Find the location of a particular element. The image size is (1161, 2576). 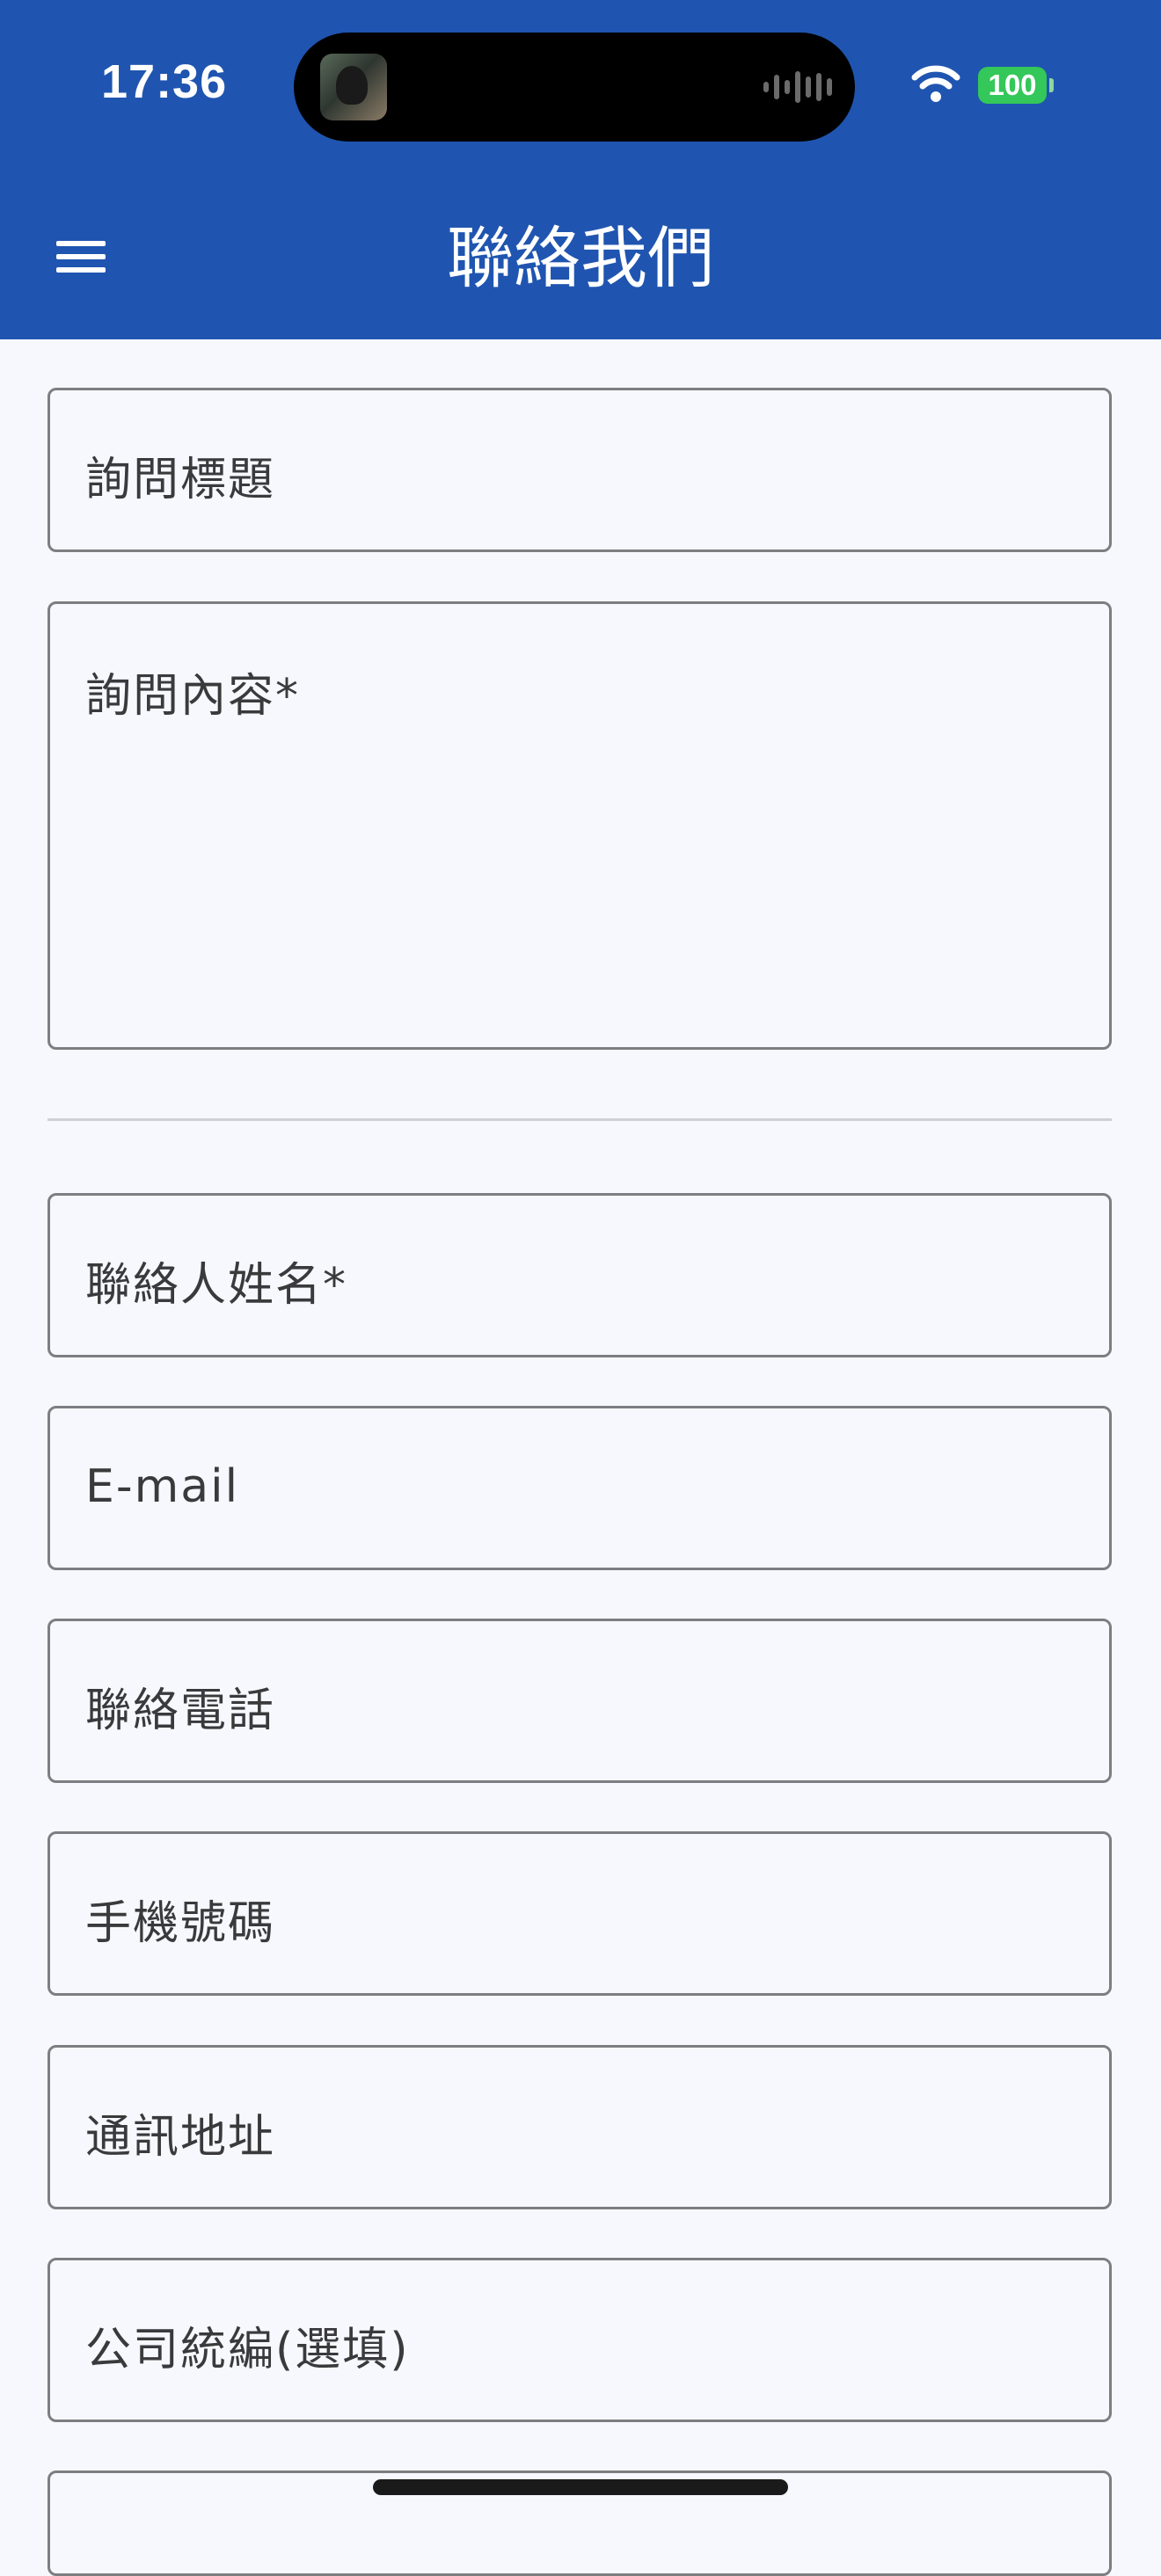

battery-indicator: 100 is located at coordinates (1012, 85).